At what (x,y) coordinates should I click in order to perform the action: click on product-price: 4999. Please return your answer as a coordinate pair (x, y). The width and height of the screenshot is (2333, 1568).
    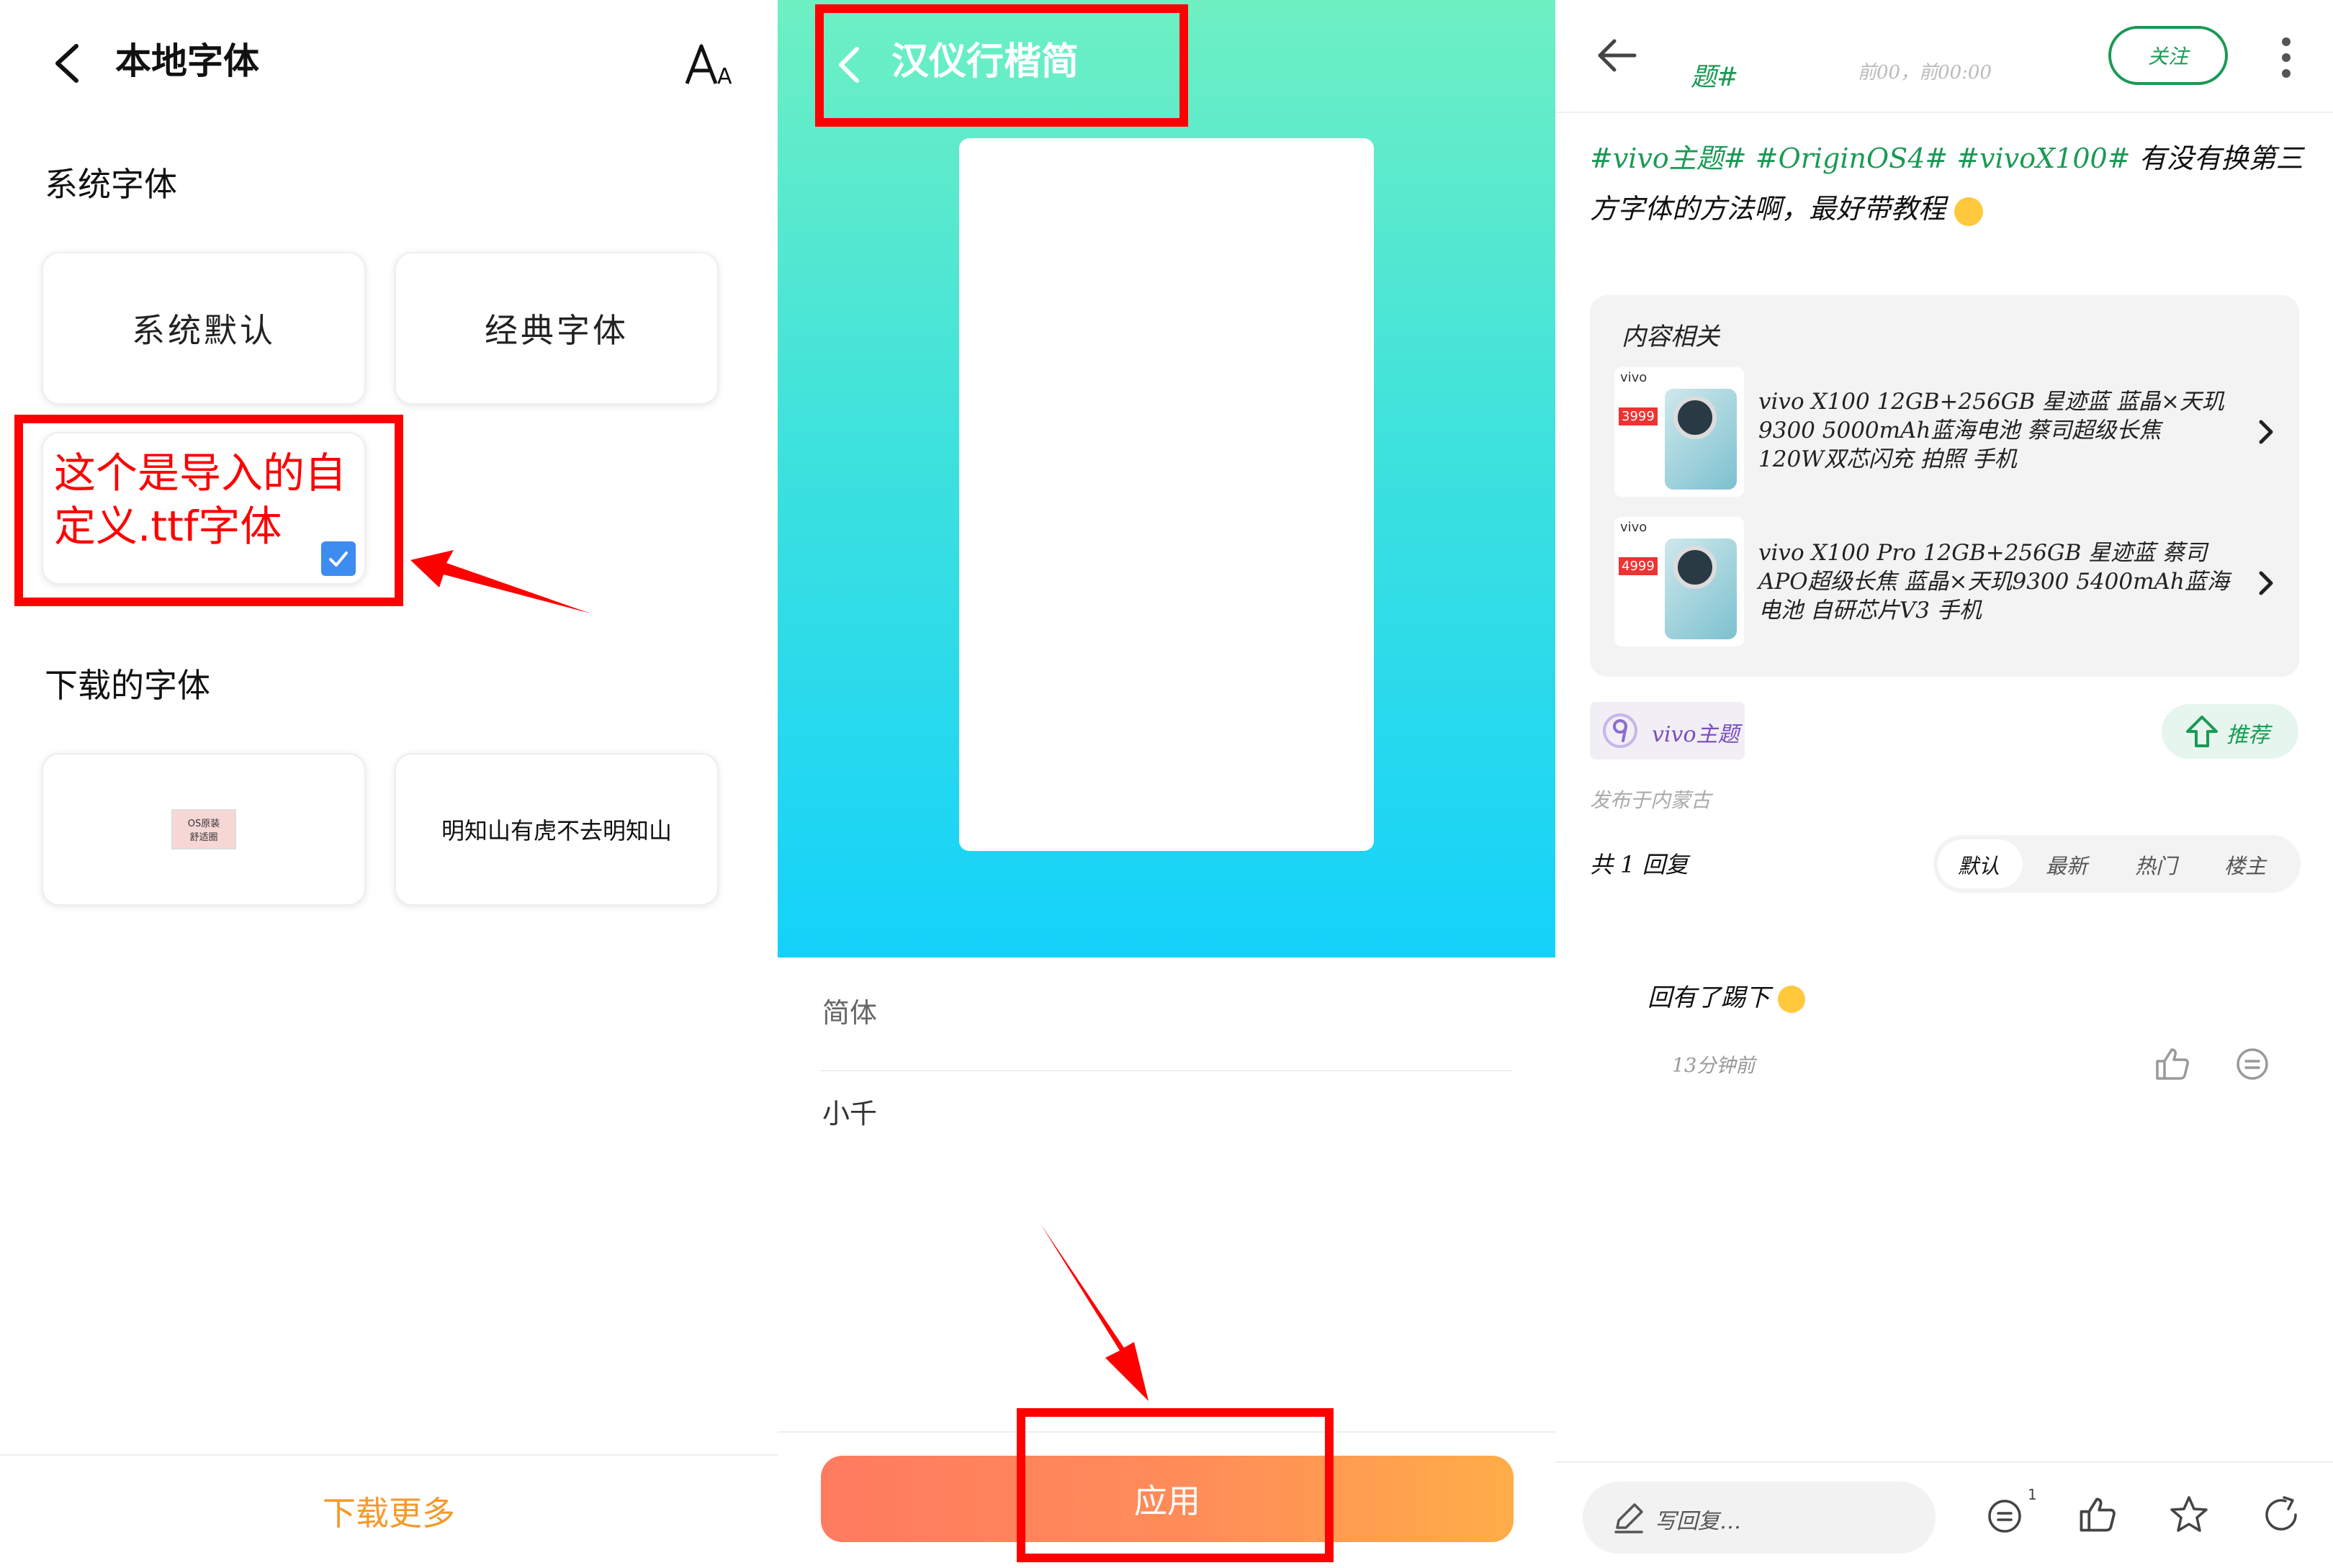
    Looking at the image, I should click on (1639, 566).